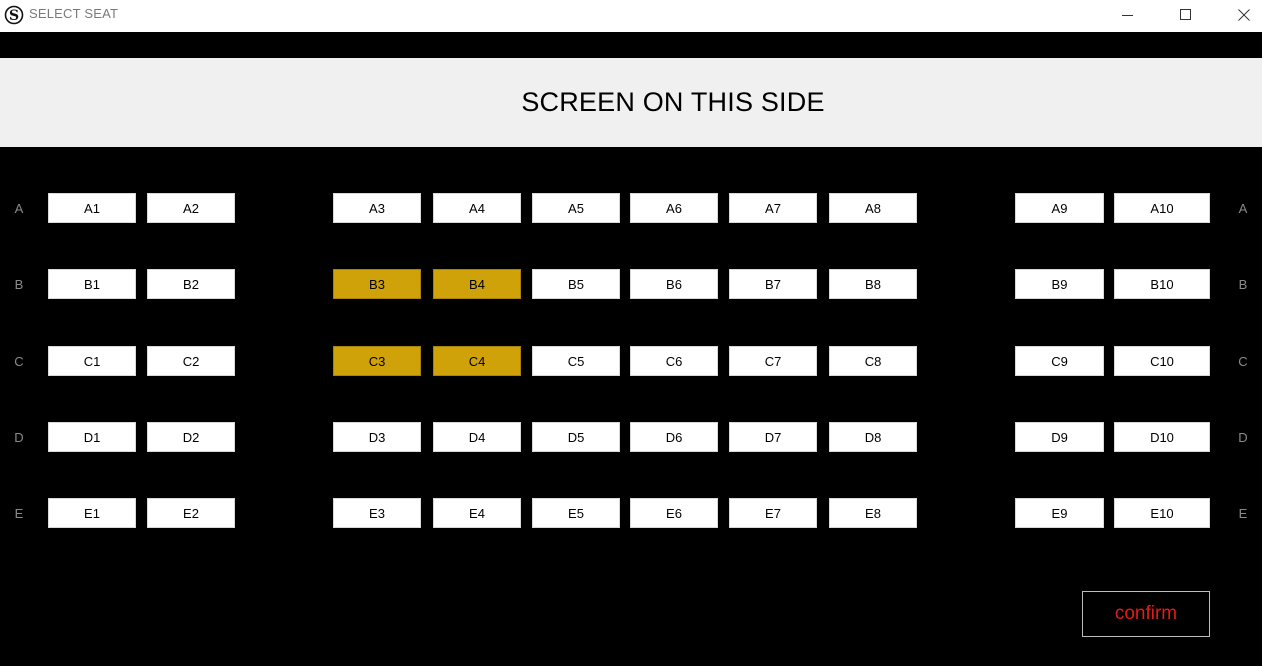  I want to click on row-label-d-right: D, so click(1243, 437).